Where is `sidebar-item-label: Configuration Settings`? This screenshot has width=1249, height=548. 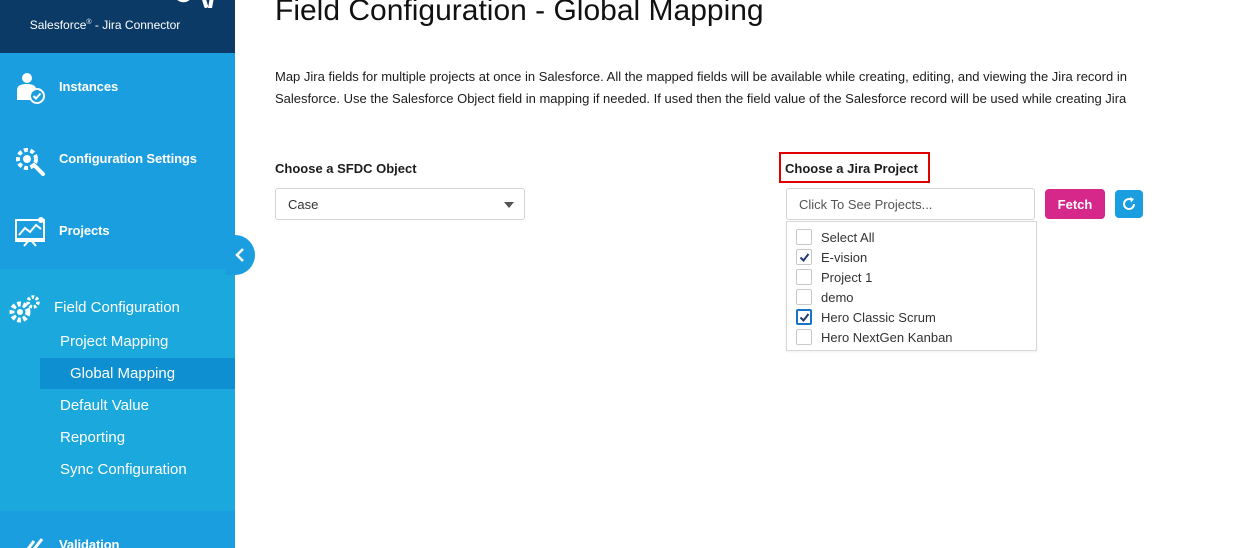 sidebar-item-label: Configuration Settings is located at coordinates (128, 158).